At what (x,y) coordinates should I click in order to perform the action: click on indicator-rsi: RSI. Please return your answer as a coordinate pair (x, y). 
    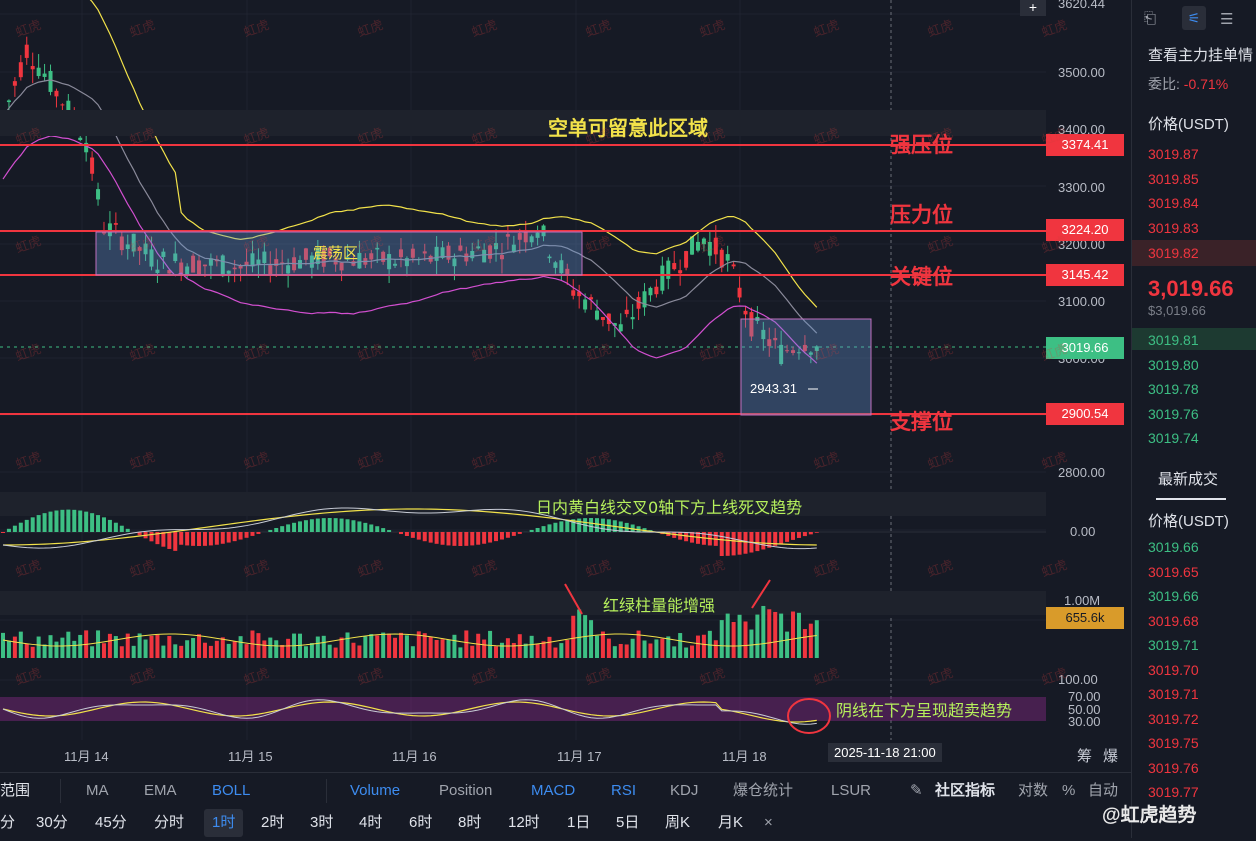
    Looking at the image, I should click on (623, 791).